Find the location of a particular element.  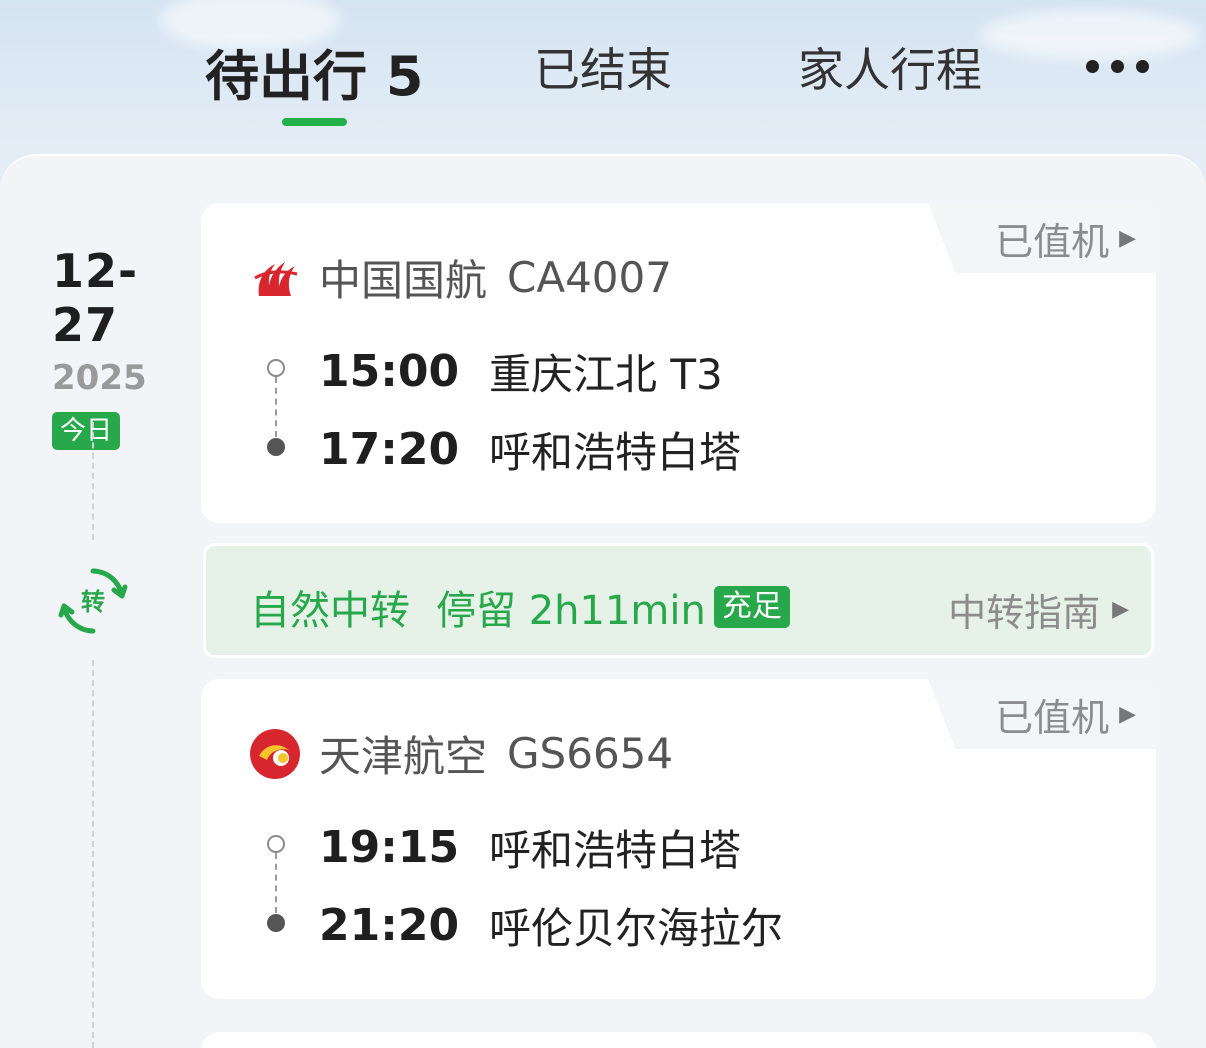

flight-number: GS6654 is located at coordinates (590, 753).